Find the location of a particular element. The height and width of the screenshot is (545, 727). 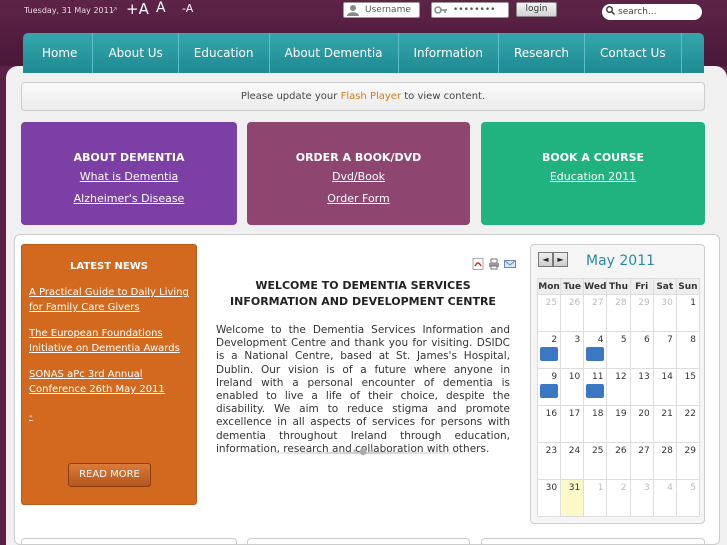

day-number: 11 is located at coordinates (598, 377).